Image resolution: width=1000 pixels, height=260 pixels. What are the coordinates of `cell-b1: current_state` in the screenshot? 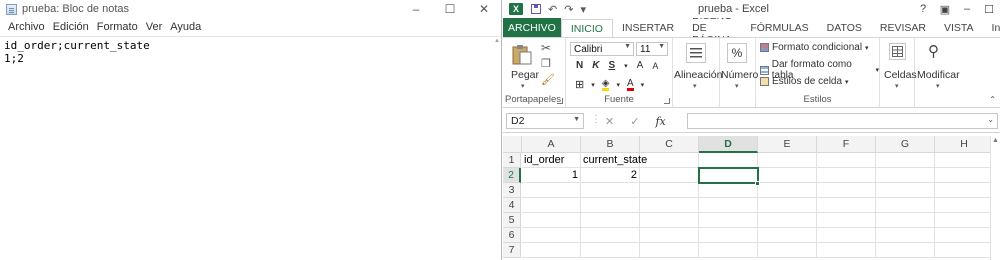 It's located at (614, 160).